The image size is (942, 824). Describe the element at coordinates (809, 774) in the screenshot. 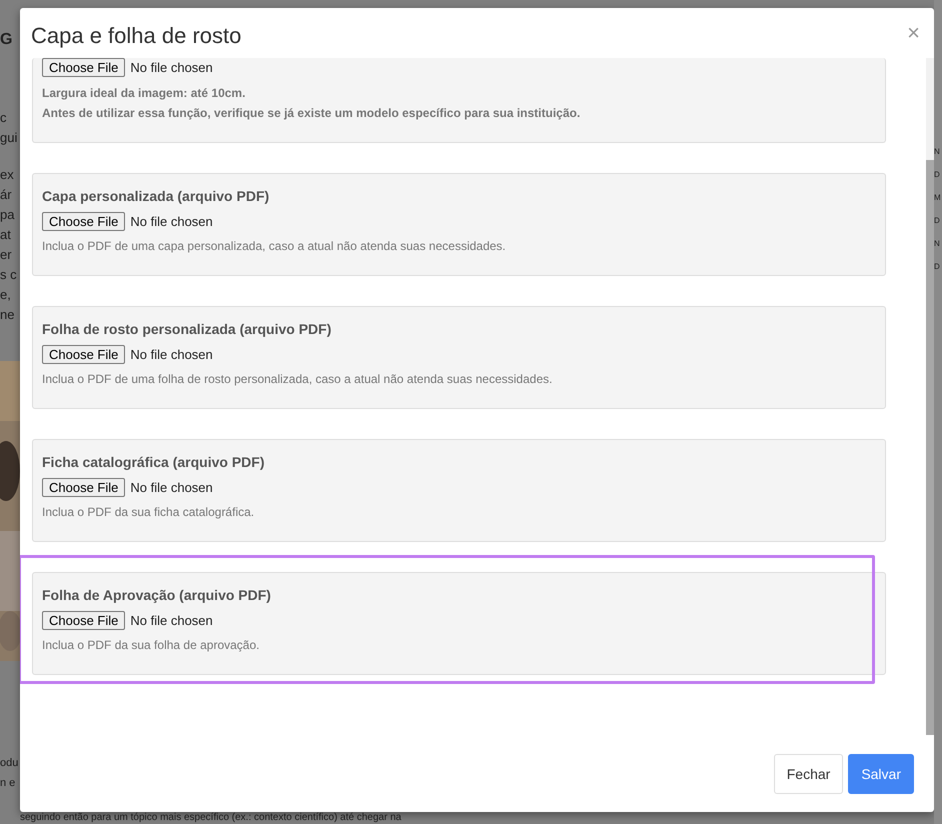

I see `close-dialog-button: Fechar` at that location.